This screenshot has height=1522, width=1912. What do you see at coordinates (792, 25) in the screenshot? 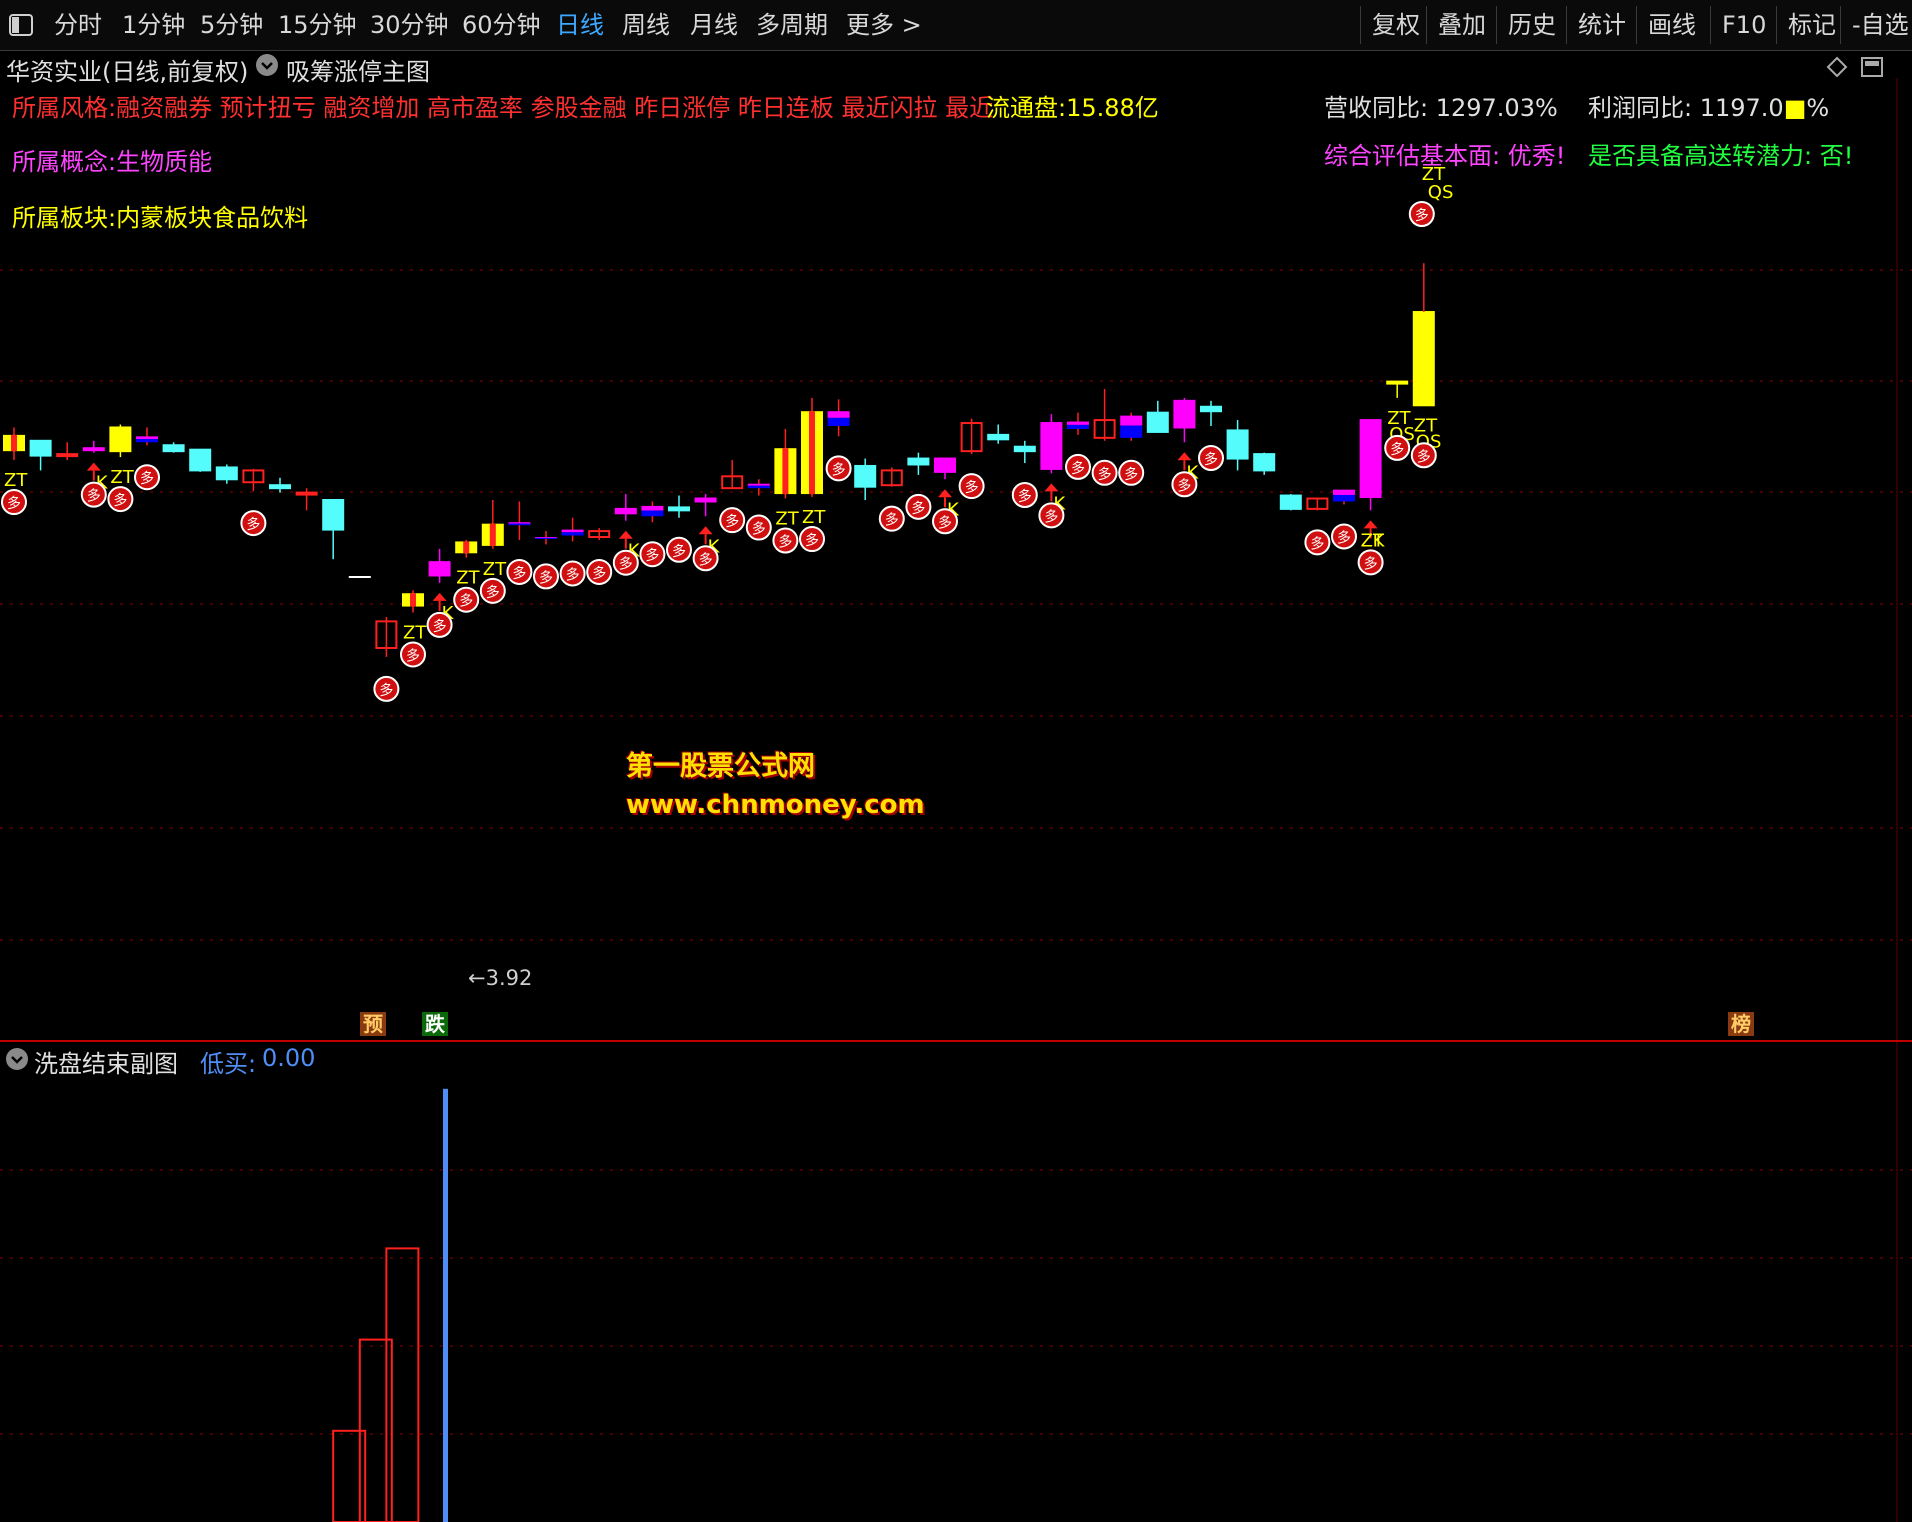
I see `period-tab-9: 多周期` at bounding box center [792, 25].